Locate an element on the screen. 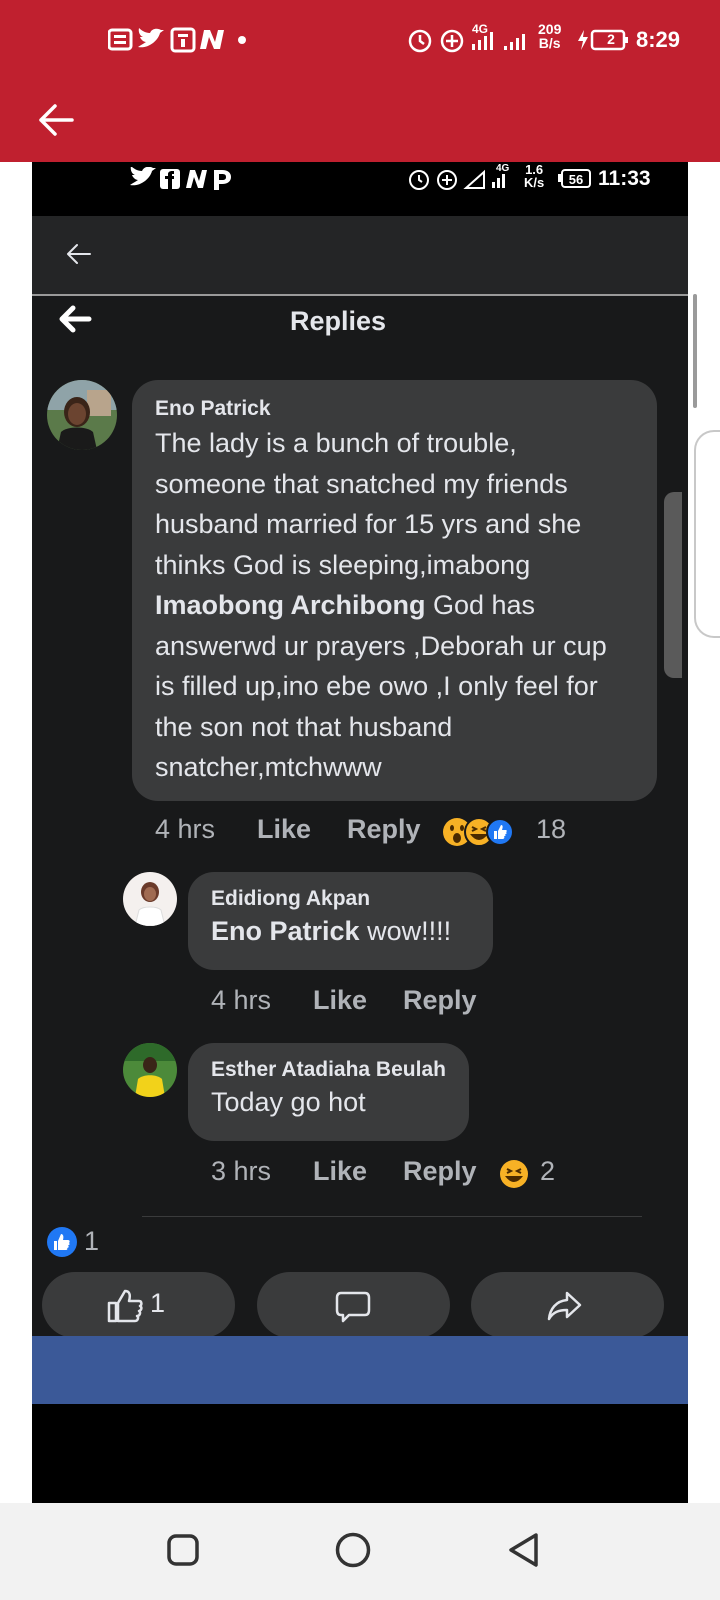  comment-bubble-2: Edidiong Akpan Eno Patrick wow!!!! is located at coordinates (340, 921).